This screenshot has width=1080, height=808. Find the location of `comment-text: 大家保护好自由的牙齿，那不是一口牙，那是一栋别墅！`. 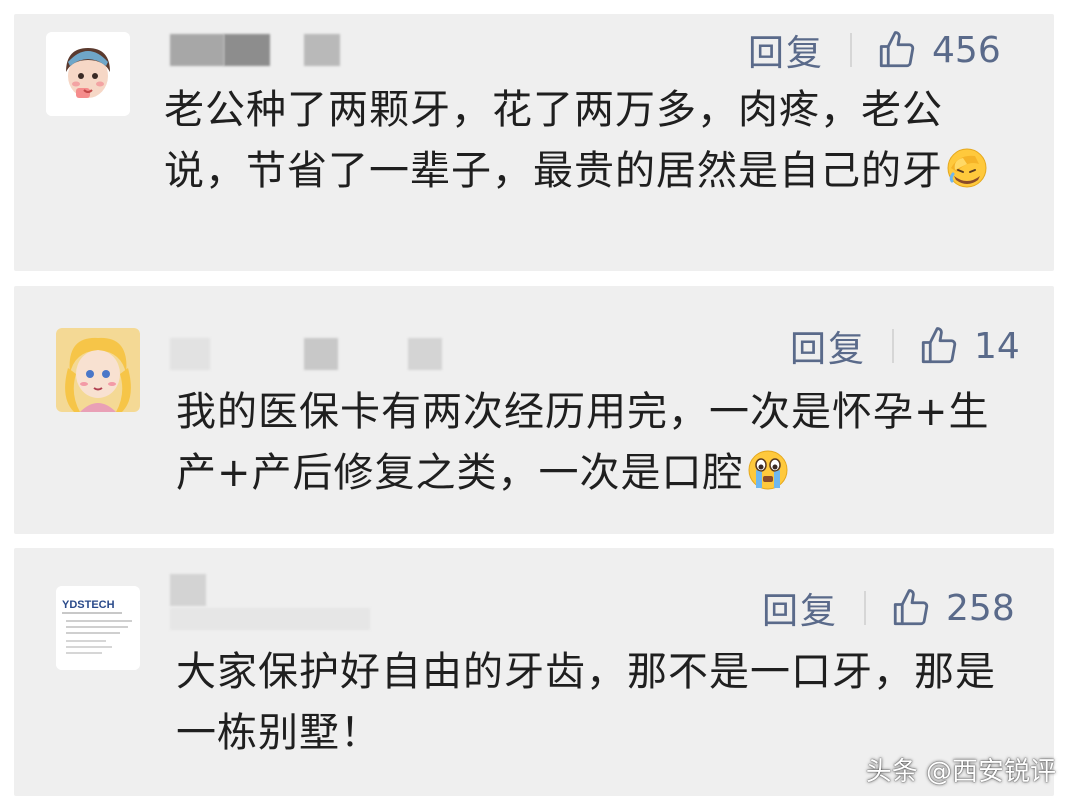

comment-text: 大家保护好自由的牙齿，那不是一口牙，那是一栋别墅！ is located at coordinates (586, 702).